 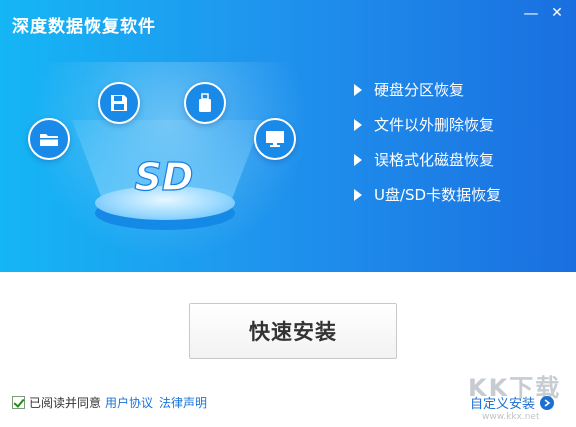 I want to click on agreement-row: 已阅读并同意 用户协议 法律声明, so click(x=112, y=402).